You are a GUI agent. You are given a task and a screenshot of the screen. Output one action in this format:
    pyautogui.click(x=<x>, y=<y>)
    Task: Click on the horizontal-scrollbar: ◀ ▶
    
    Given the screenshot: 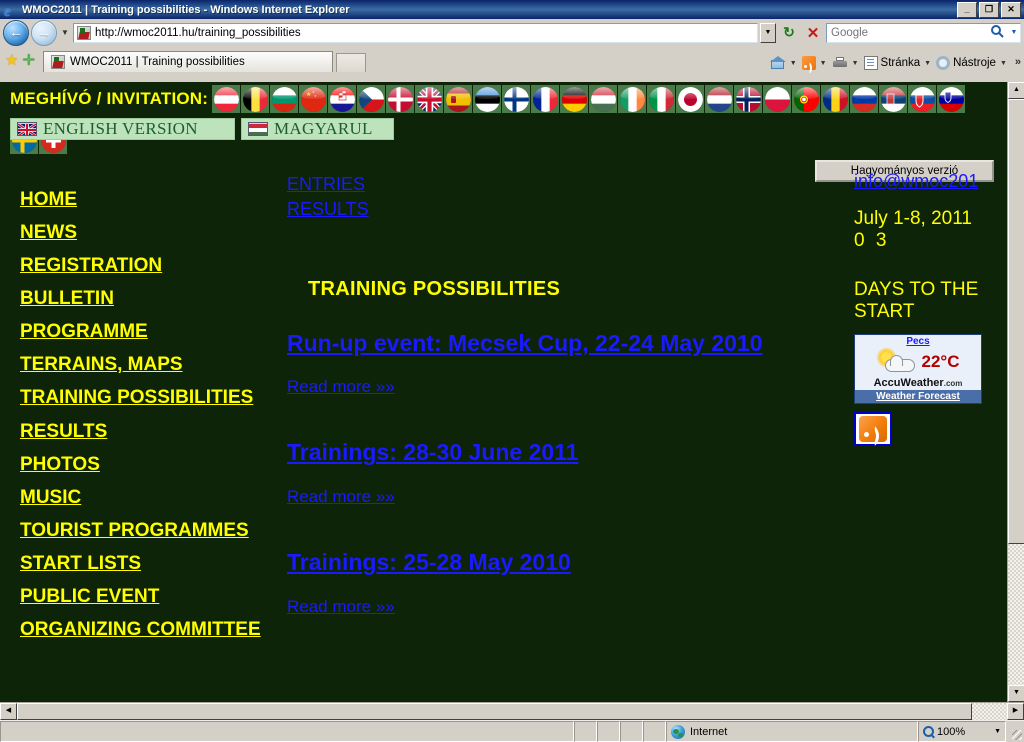 What is the action you would take?
    pyautogui.click(x=512, y=711)
    